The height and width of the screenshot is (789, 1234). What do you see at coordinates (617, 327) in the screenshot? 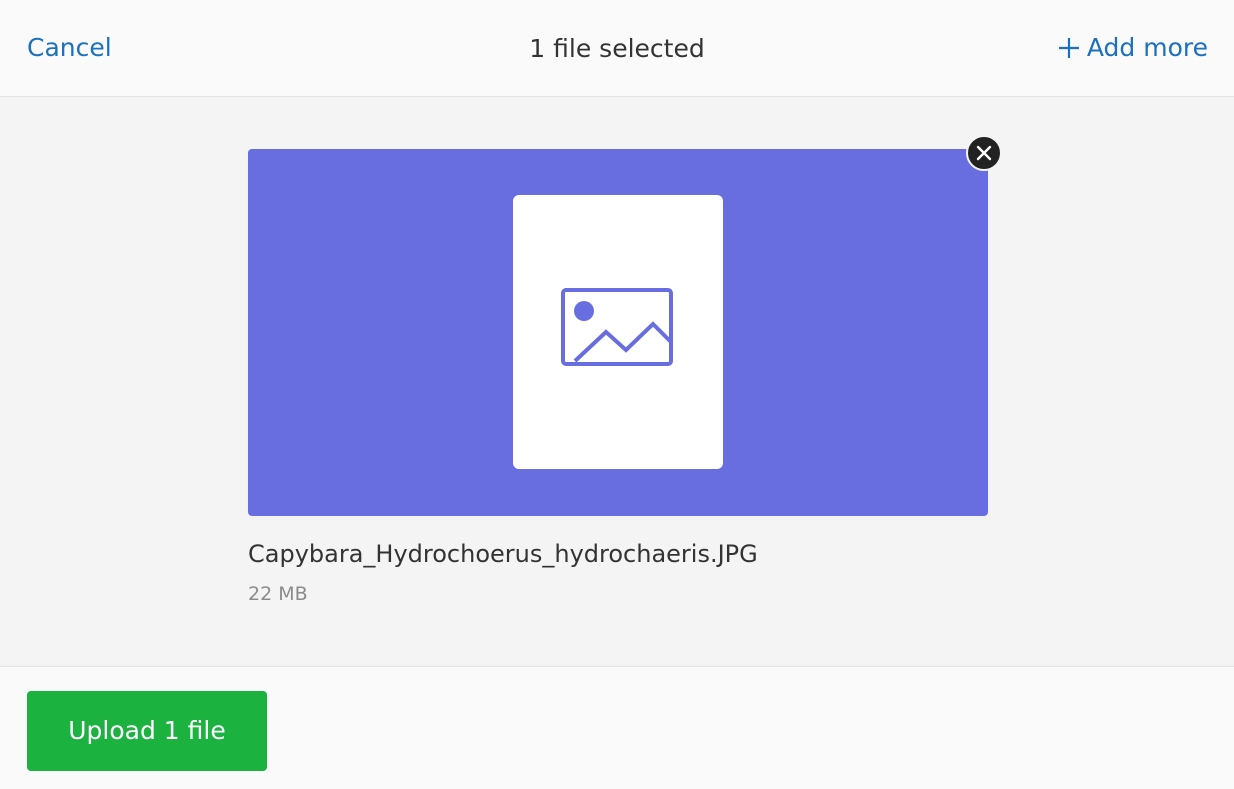
I see `image-icon` at bounding box center [617, 327].